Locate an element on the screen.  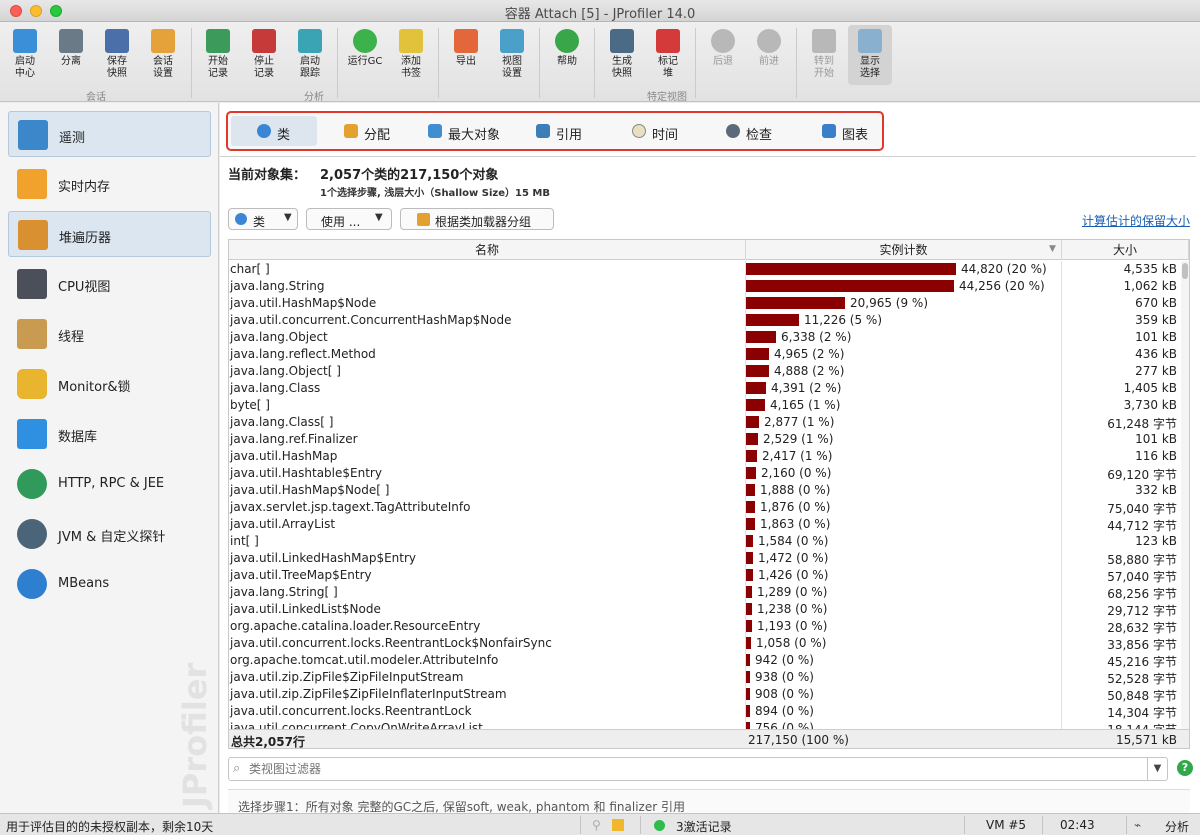
sidebar-item-threads: 线程 is located at coordinates (109, 334).